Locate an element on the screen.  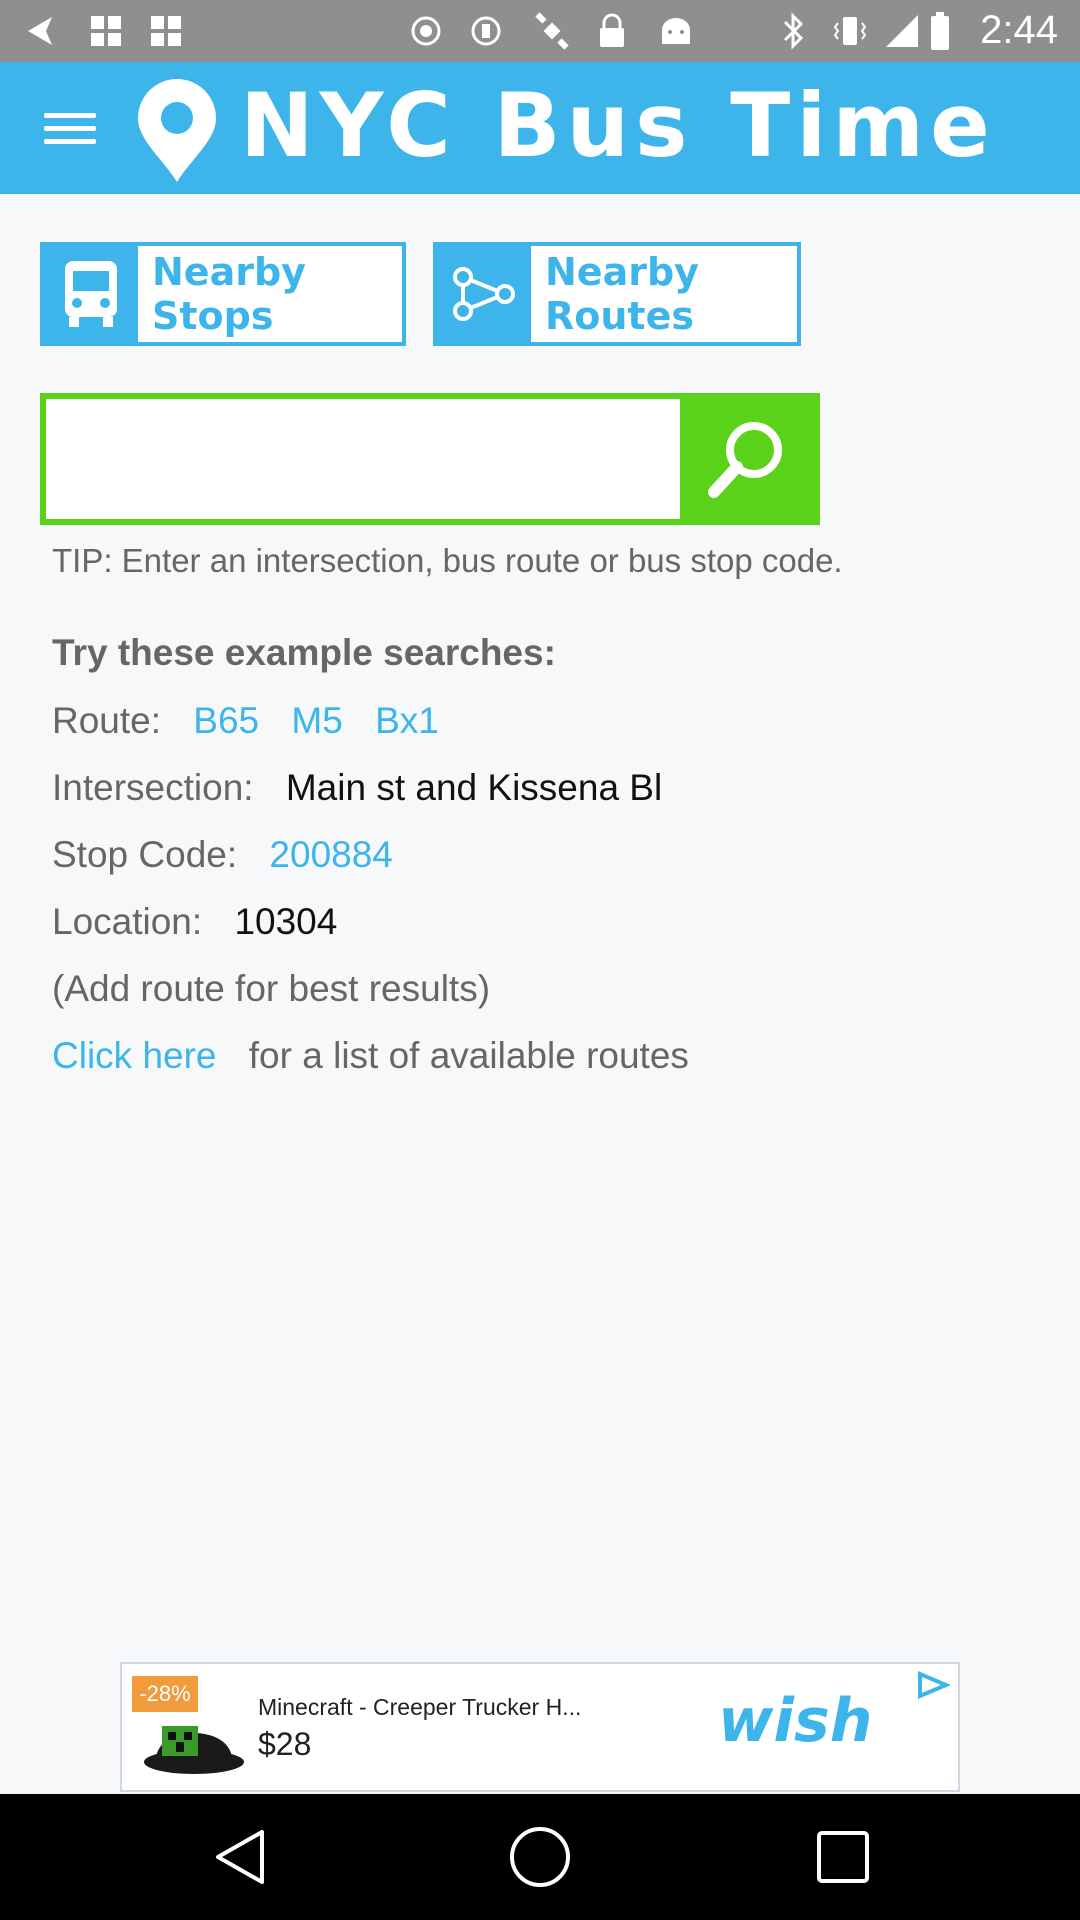
nearby-routes-button: Nearby Routes is located at coordinates (617, 294).